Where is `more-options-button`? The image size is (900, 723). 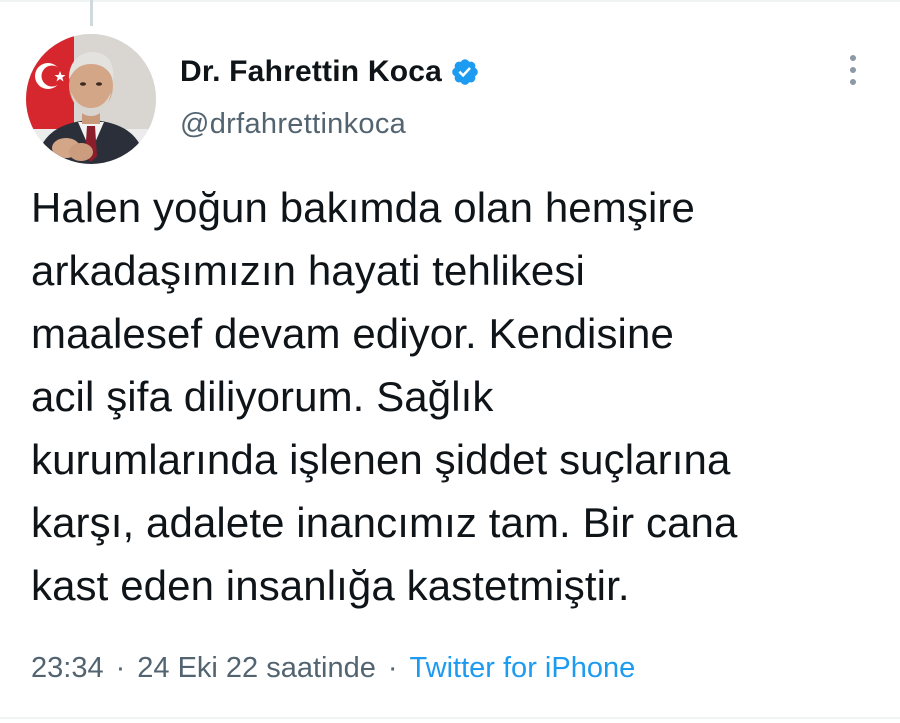
more-options-button is located at coordinates (853, 70).